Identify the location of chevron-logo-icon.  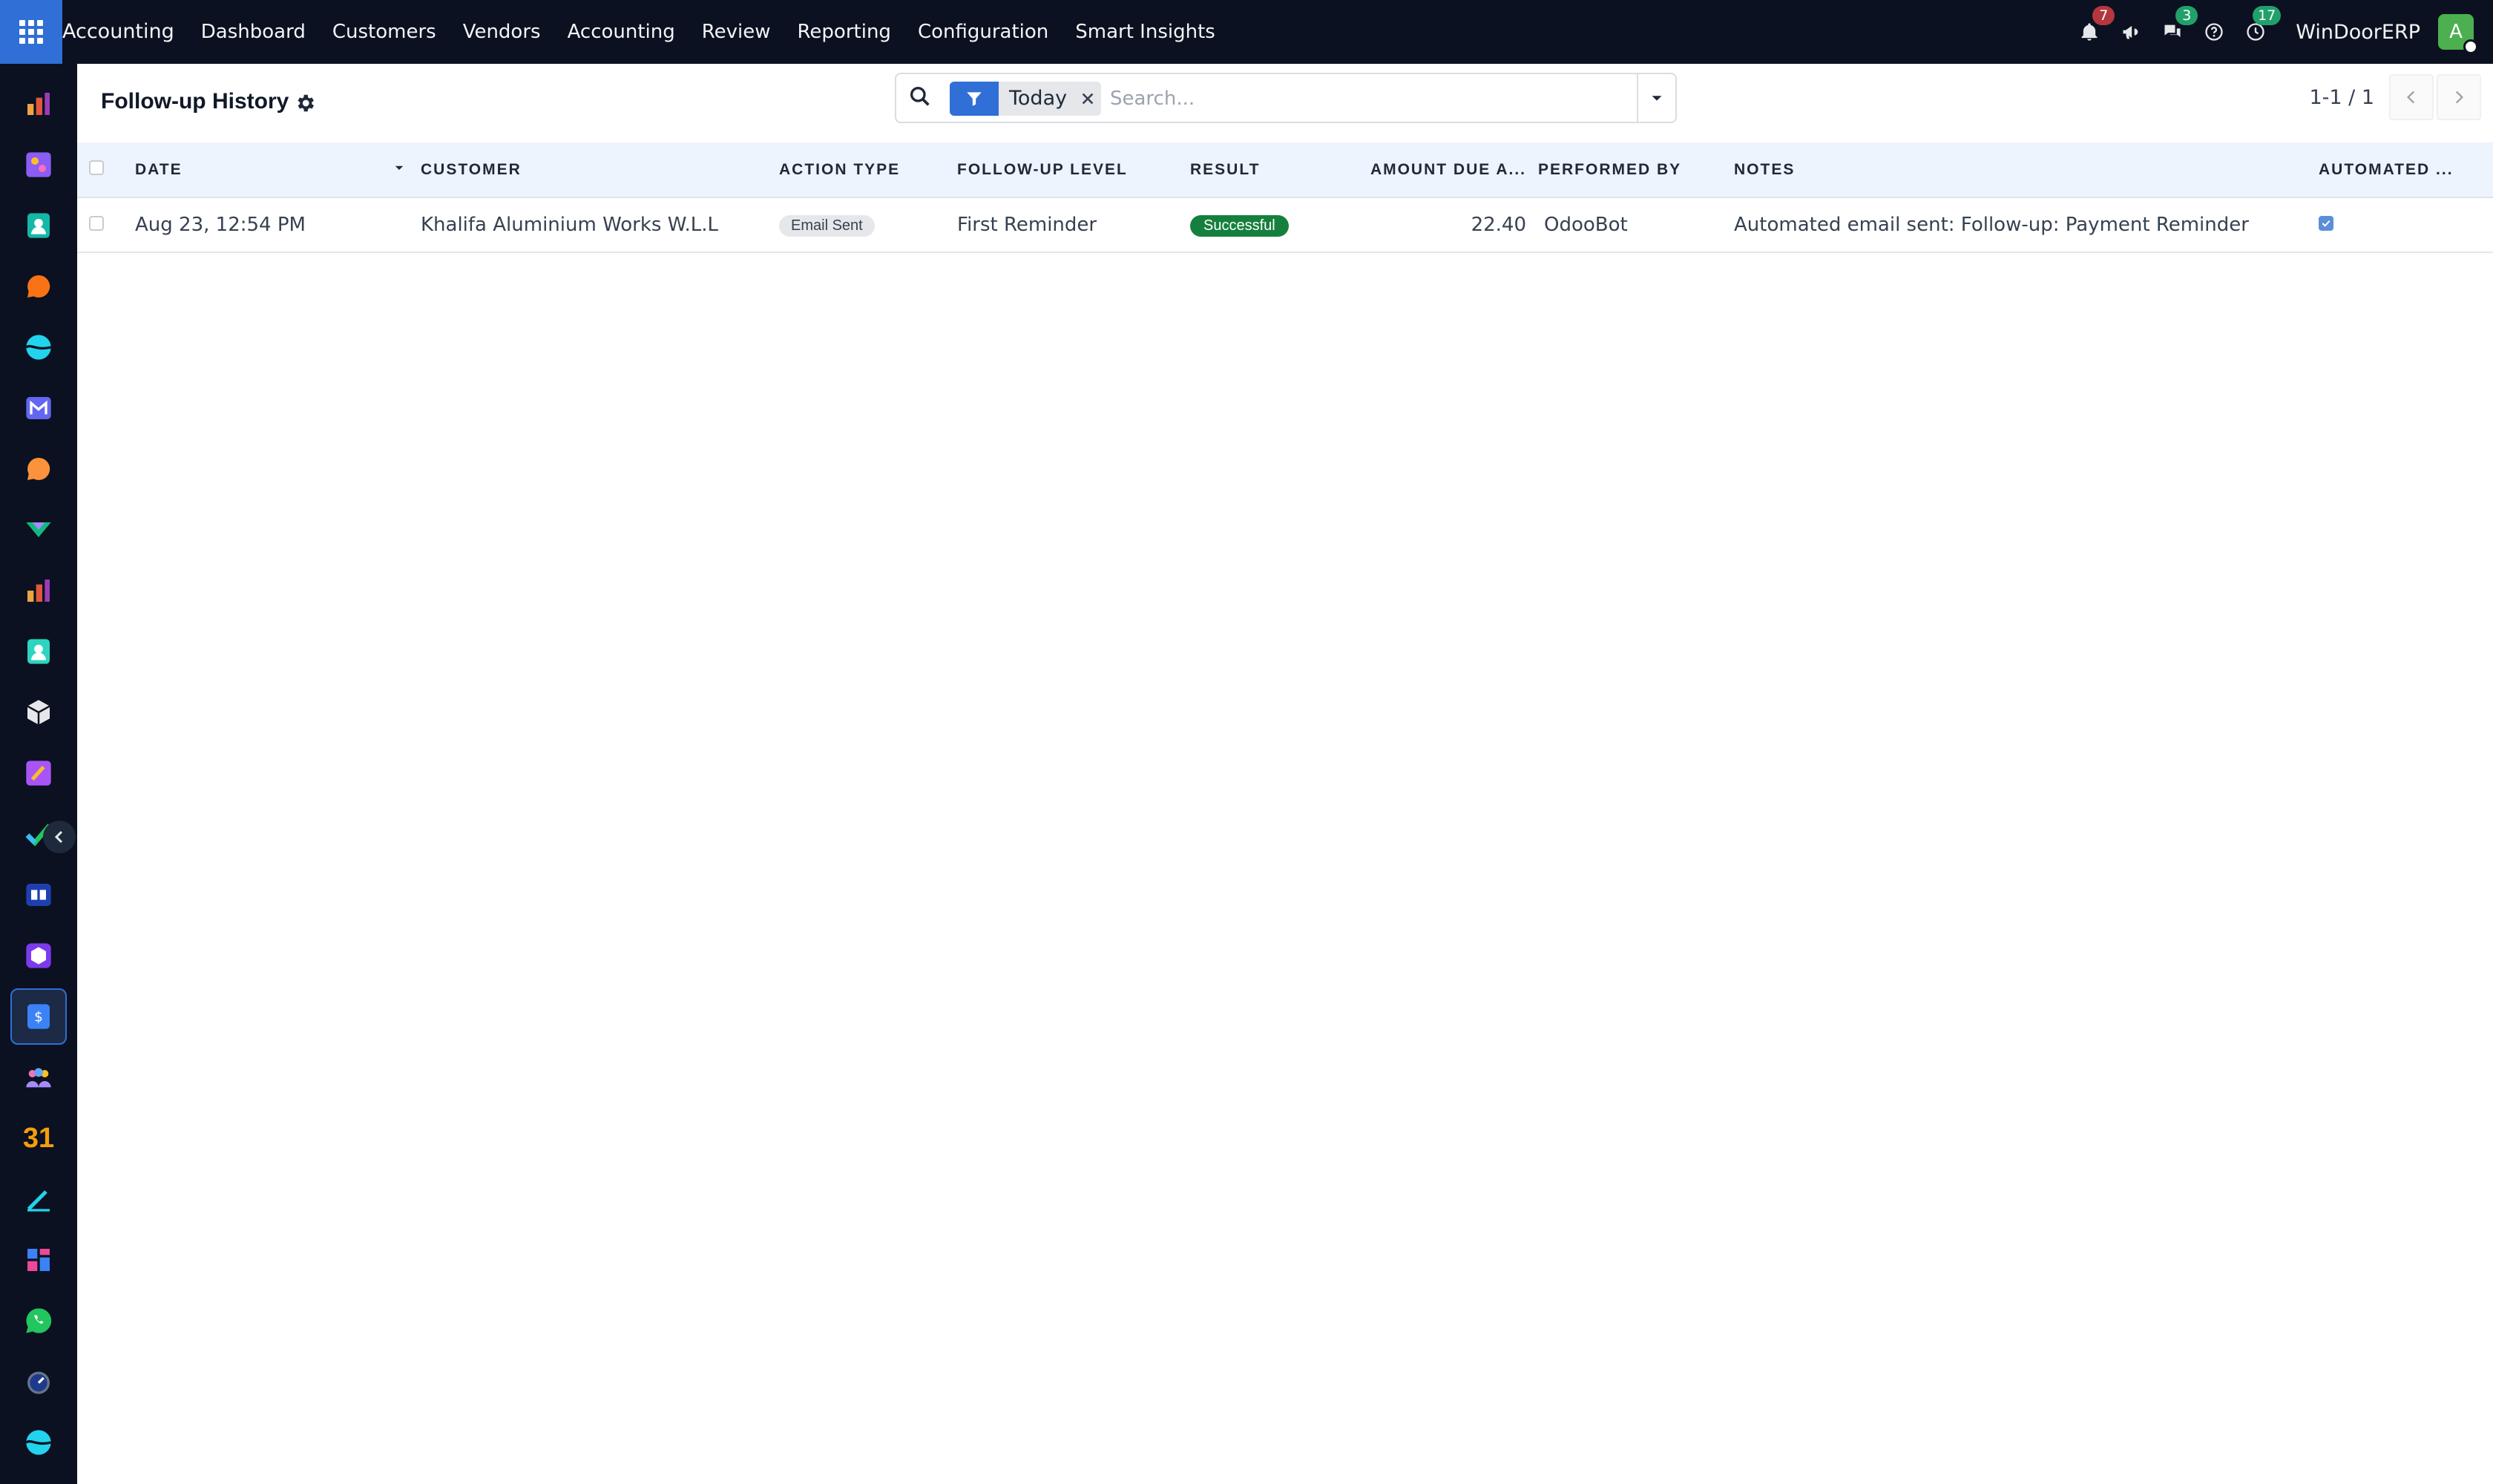
(38, 529).